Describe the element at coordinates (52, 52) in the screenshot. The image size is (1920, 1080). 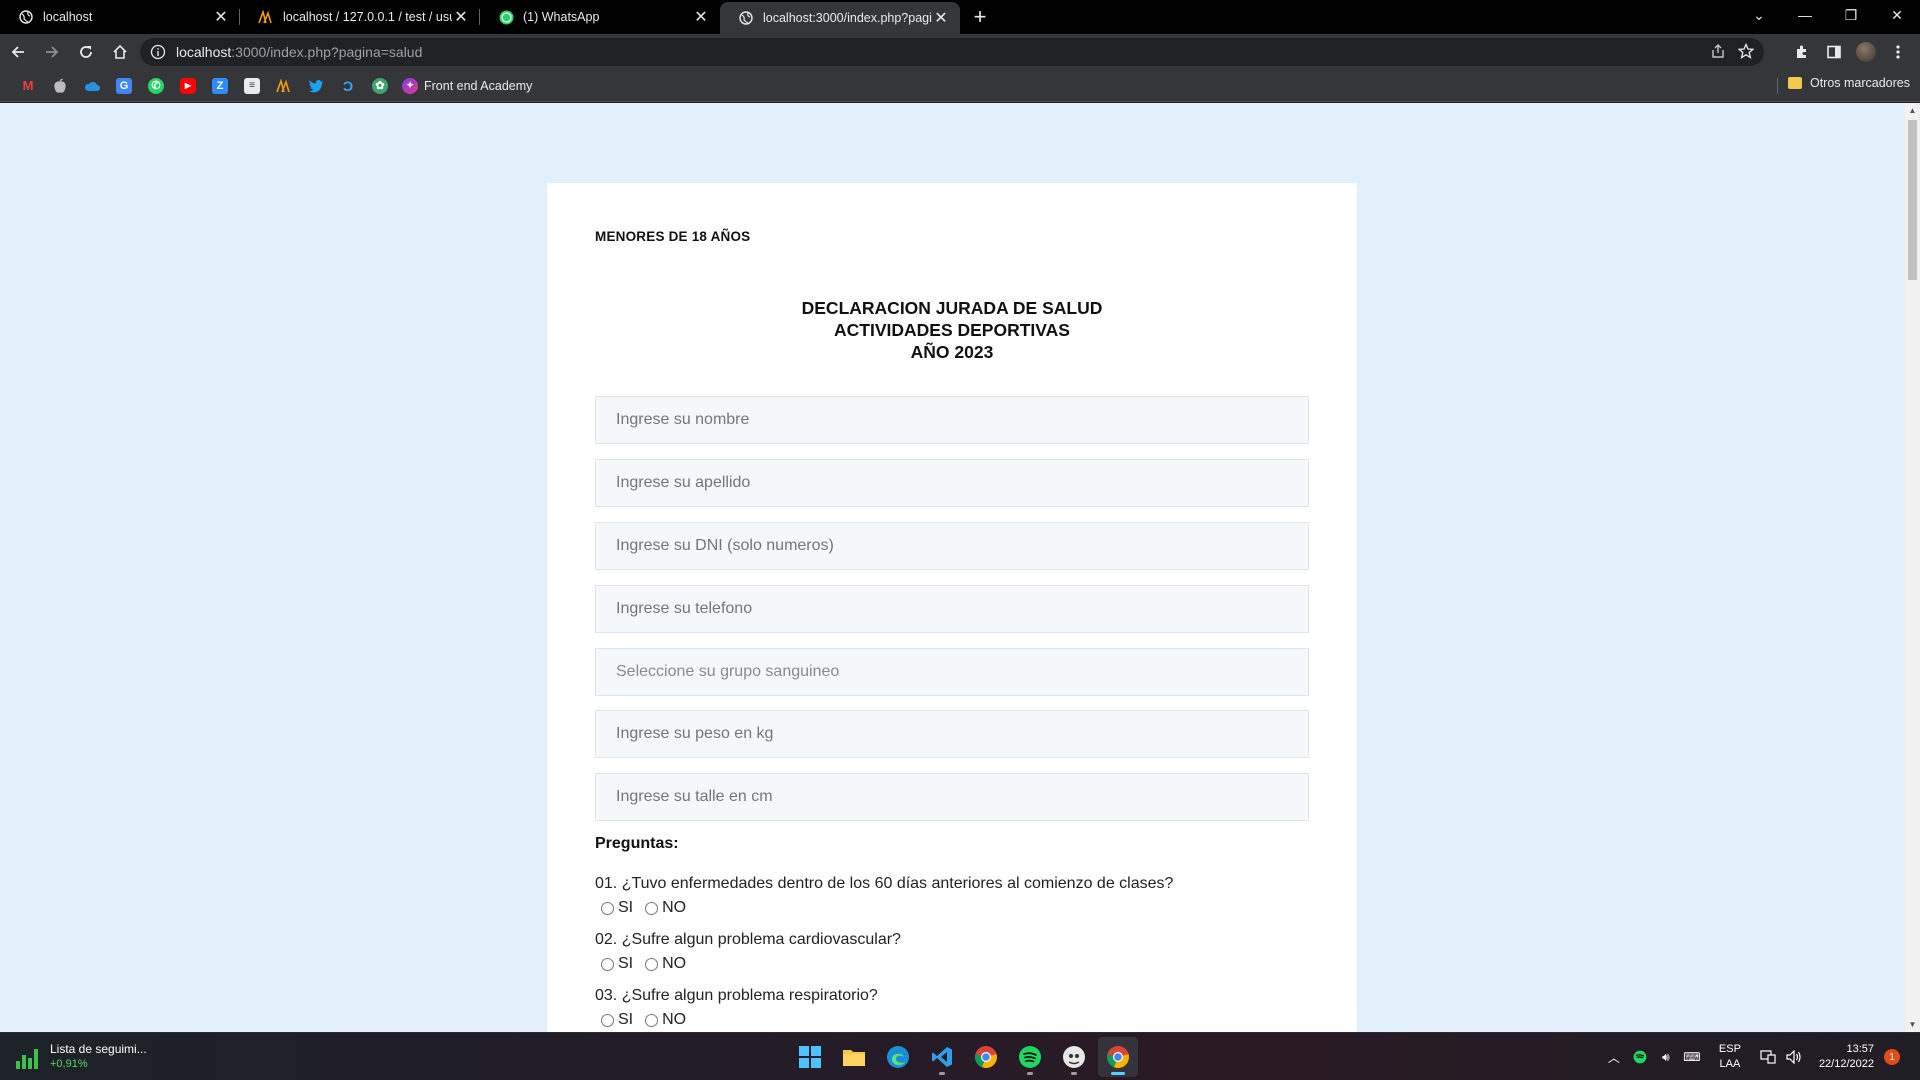
I see `forward-button` at that location.